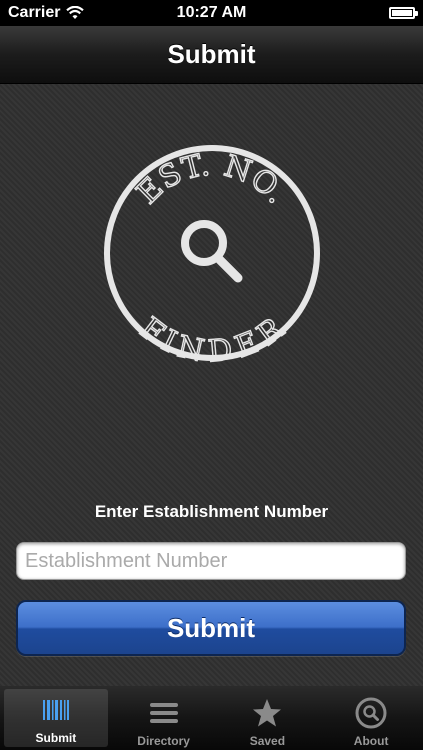 This screenshot has width=423, height=750. I want to click on tab-saved: Saved, so click(268, 718).